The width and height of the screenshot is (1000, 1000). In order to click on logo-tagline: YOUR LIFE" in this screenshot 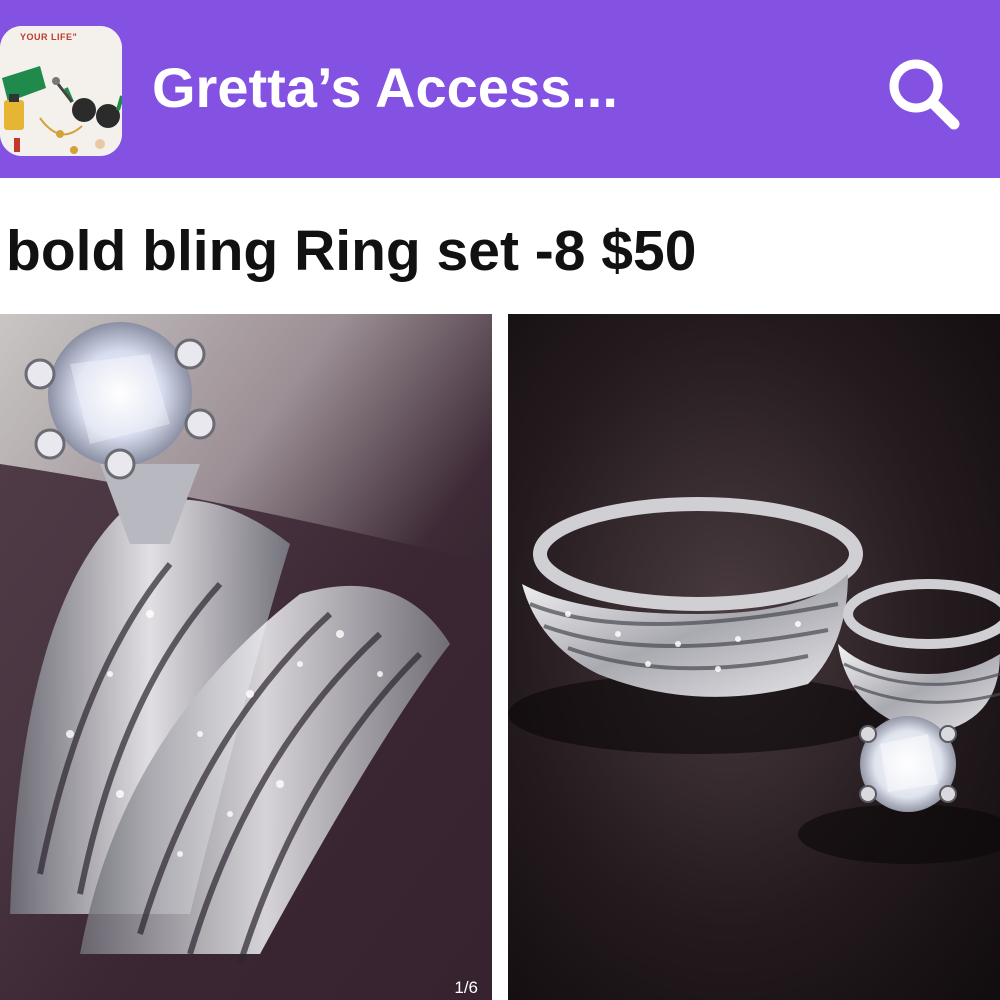, I will do `click(49, 37)`.